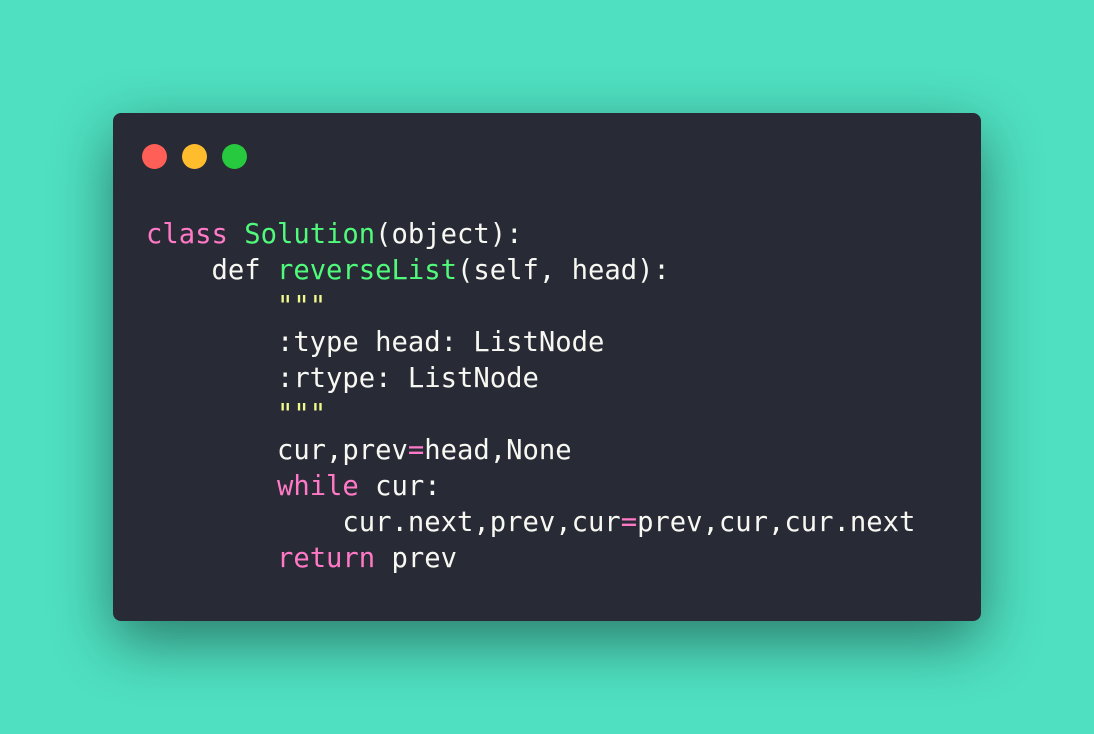 The height and width of the screenshot is (734, 1094). Describe the element at coordinates (449, 234) in the screenshot. I see `code-token-plain: (object):` at that location.